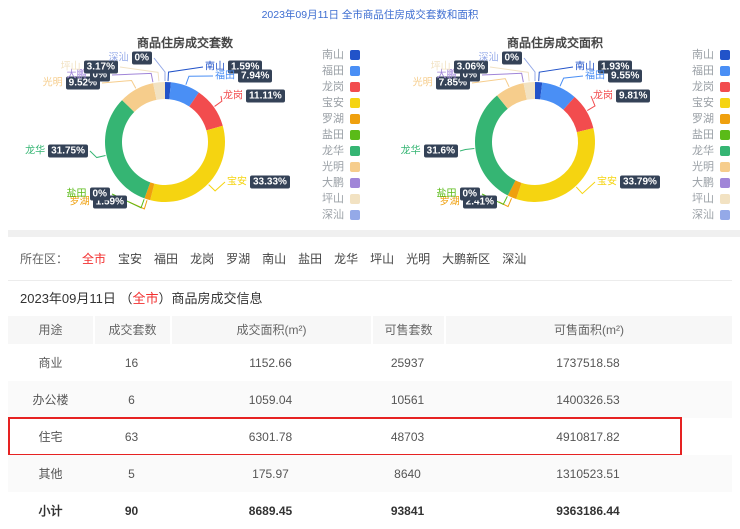  What do you see at coordinates (131, 362) in the screenshot?
I see `table-cell: 16` at bounding box center [131, 362].